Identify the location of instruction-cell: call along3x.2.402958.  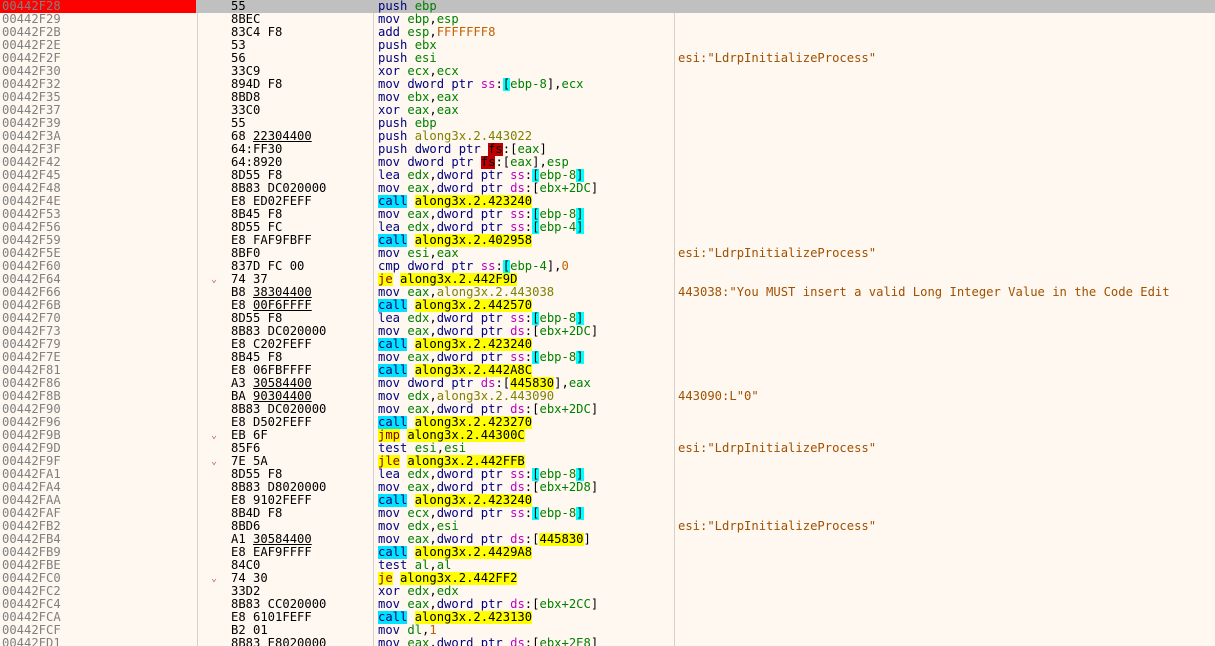
(455, 240).